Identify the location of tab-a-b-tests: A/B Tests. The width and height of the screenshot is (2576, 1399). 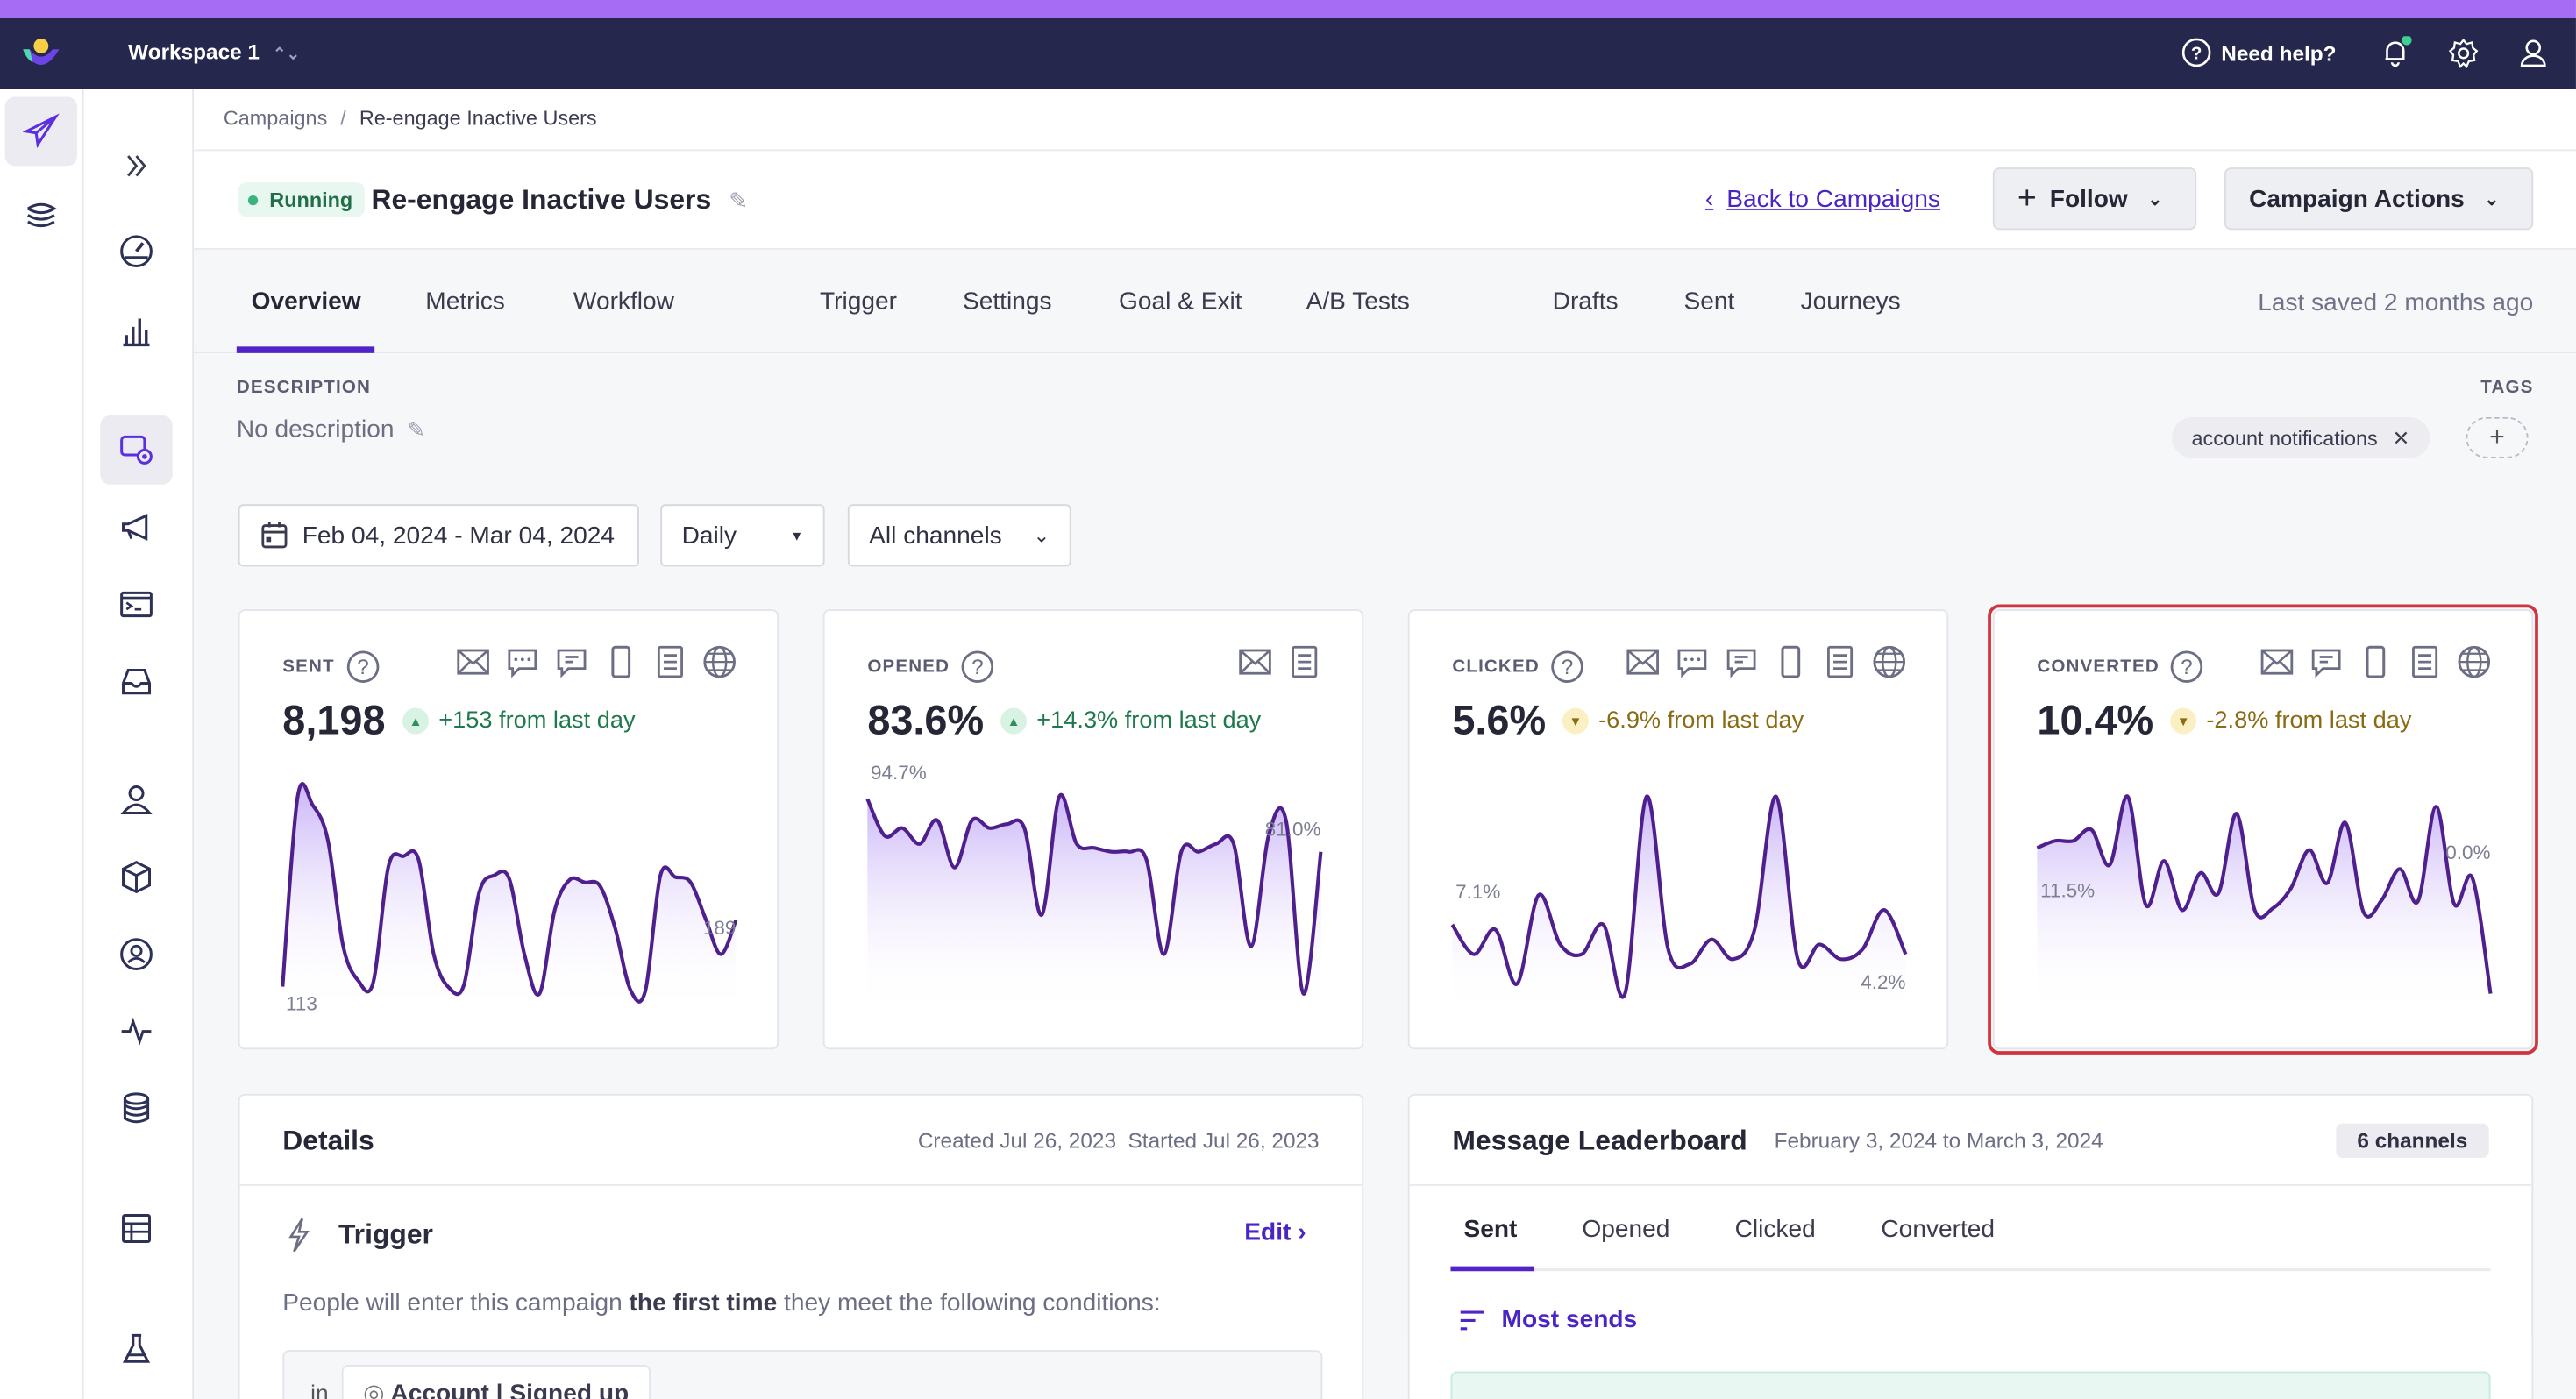
(1358, 302).